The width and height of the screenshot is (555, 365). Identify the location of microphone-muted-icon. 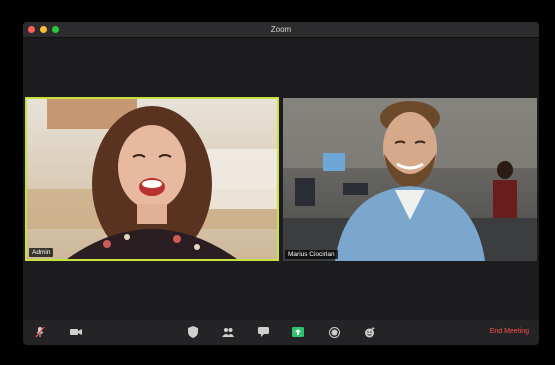
(40, 332).